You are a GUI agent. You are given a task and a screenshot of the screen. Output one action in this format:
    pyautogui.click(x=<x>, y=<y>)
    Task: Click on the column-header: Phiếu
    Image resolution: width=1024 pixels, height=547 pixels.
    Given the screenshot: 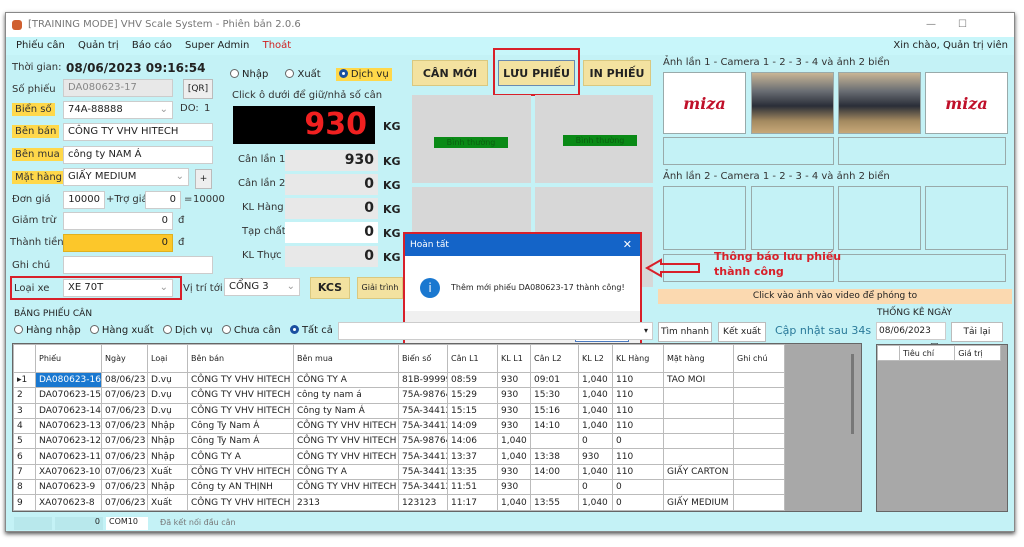 What is the action you would take?
    pyautogui.click(x=68, y=358)
    